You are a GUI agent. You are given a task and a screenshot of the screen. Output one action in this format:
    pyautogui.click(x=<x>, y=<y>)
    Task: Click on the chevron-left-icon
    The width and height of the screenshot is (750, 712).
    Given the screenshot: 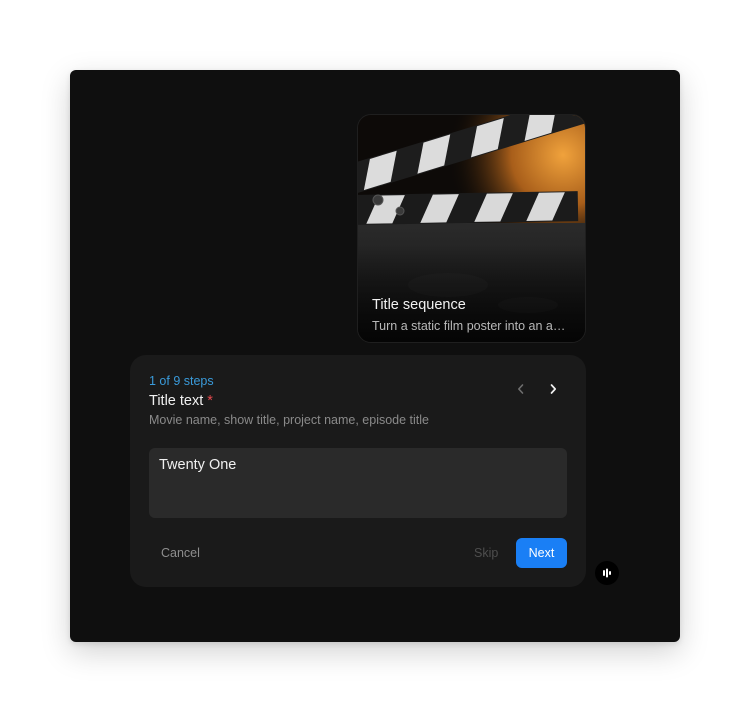 What is the action you would take?
    pyautogui.click(x=521, y=389)
    